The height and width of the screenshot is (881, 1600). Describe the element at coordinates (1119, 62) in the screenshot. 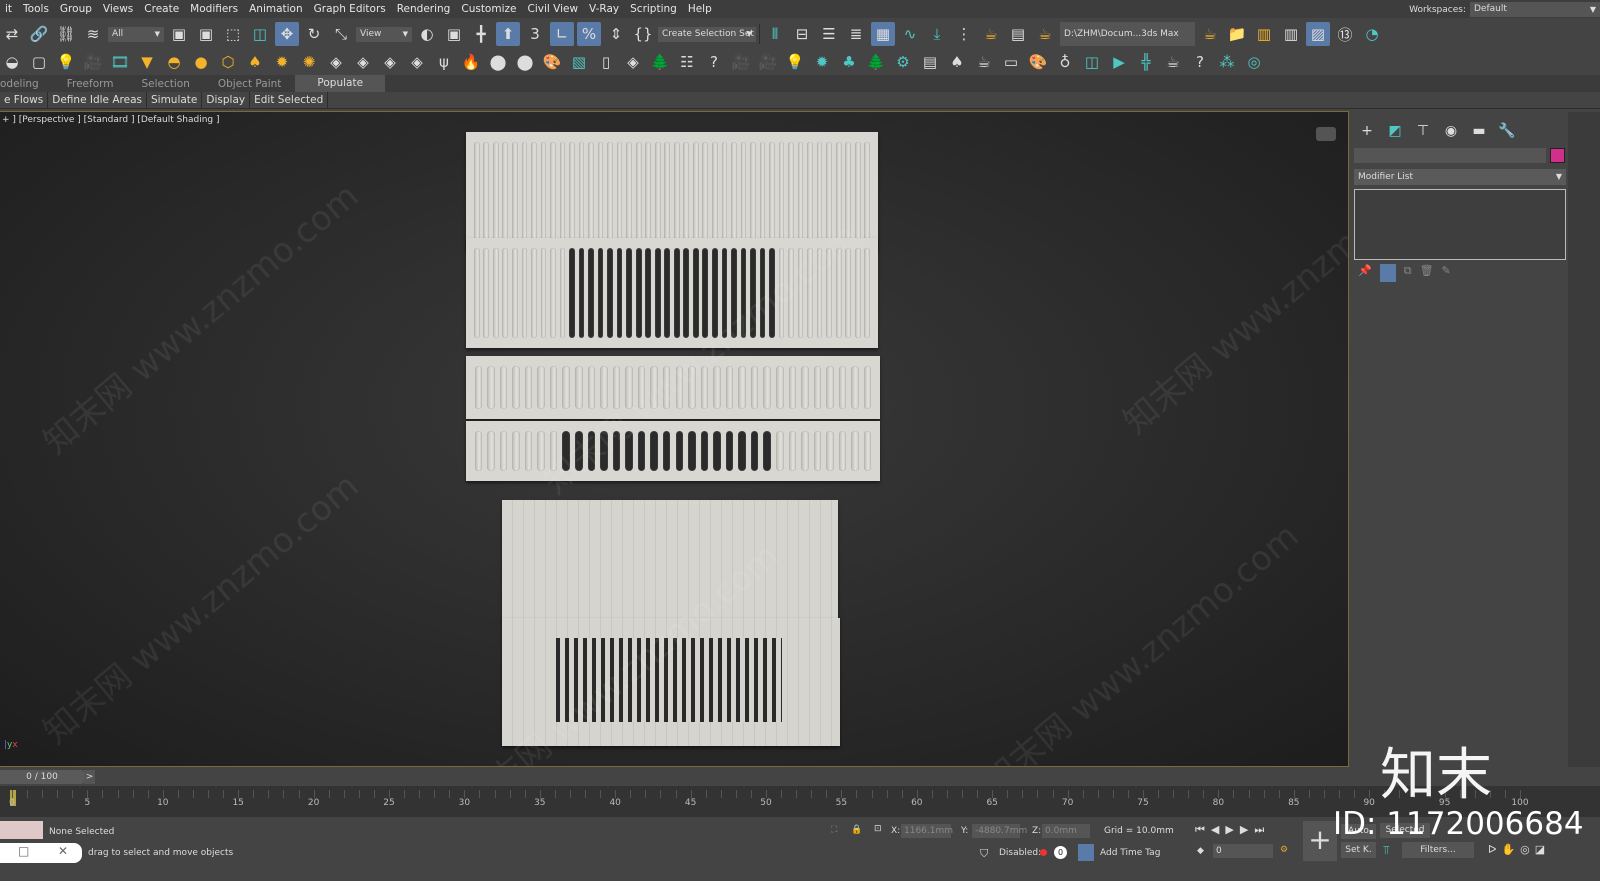

I see `play-window-icon: ▶` at that location.